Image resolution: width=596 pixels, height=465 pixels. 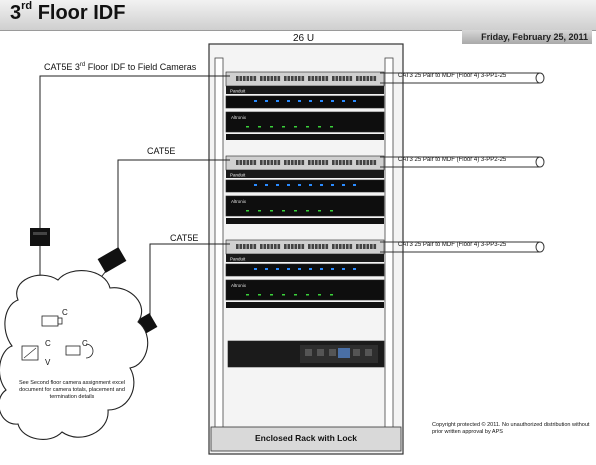 What do you see at coordinates (452, 76) in the screenshot?
I see `mdf-link-label-1: CAT3 25 Pair to MDF (Floor 4) 3-PP1-25` at bounding box center [452, 76].